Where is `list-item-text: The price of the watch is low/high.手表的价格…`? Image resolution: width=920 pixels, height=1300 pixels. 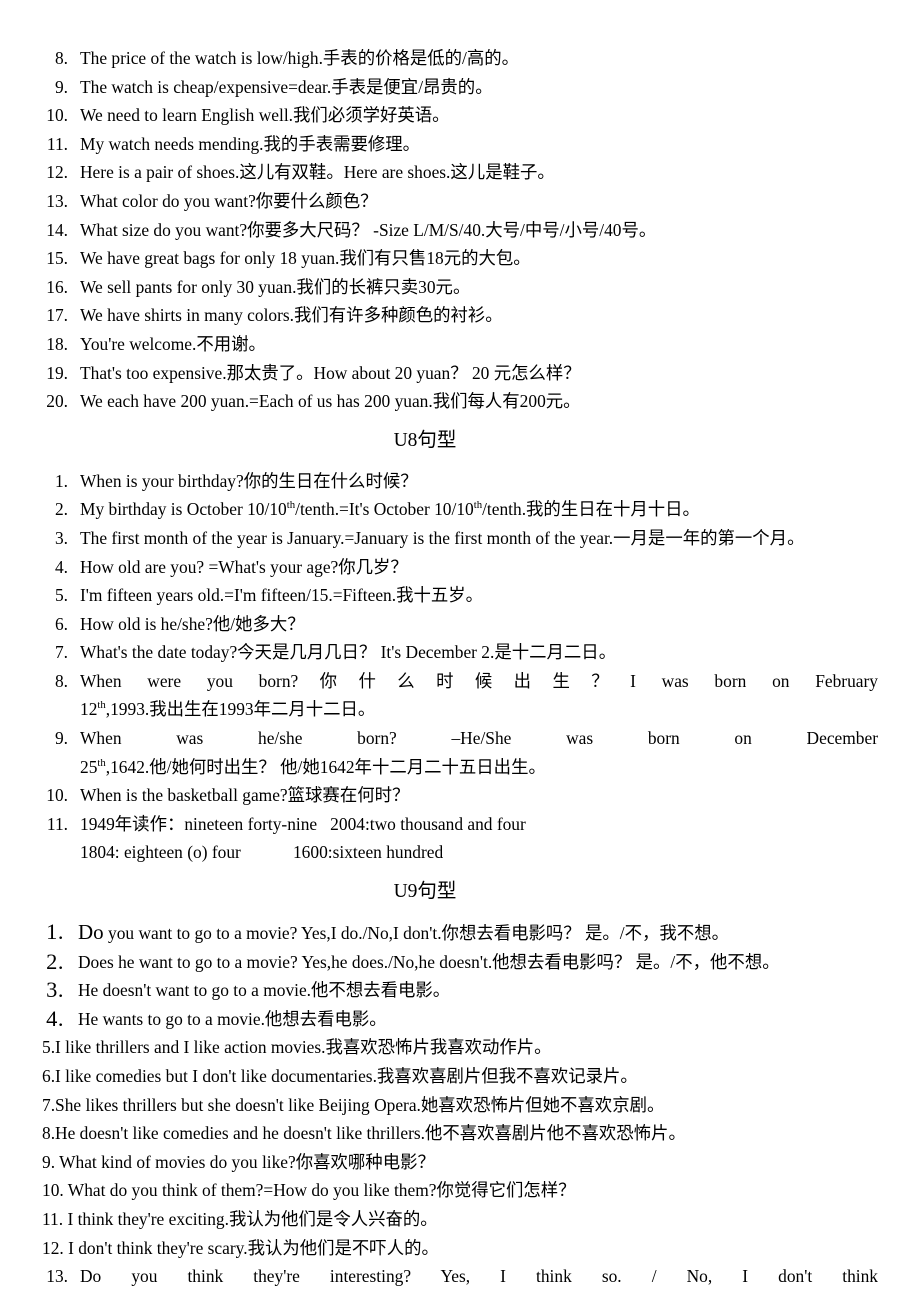 list-item-text: The price of the watch is low/high.手表的价格… is located at coordinates (300, 58).